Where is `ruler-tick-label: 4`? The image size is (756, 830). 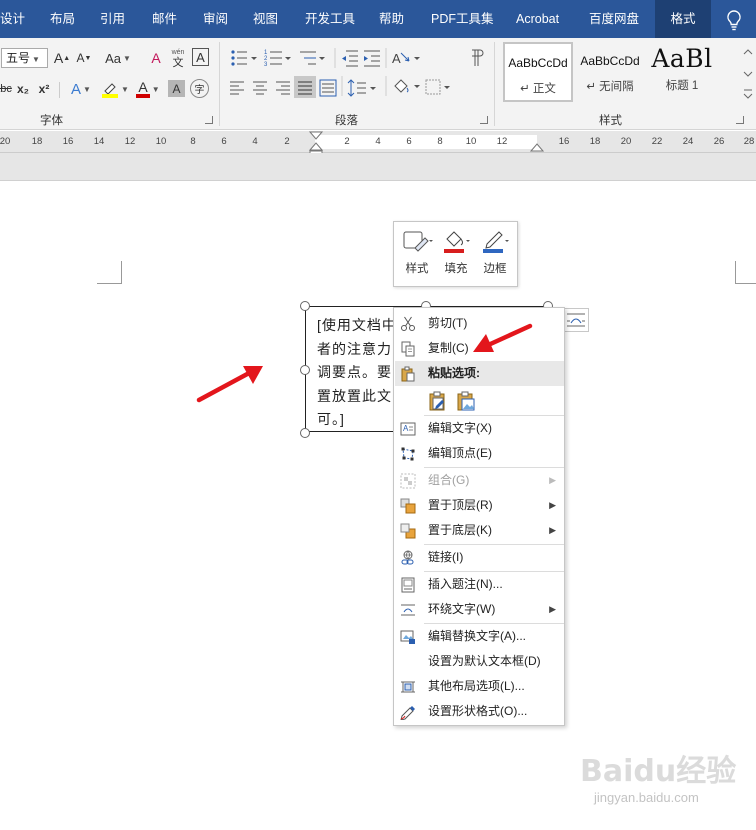
ruler-tick-label: 4 is located at coordinates (255, 141).